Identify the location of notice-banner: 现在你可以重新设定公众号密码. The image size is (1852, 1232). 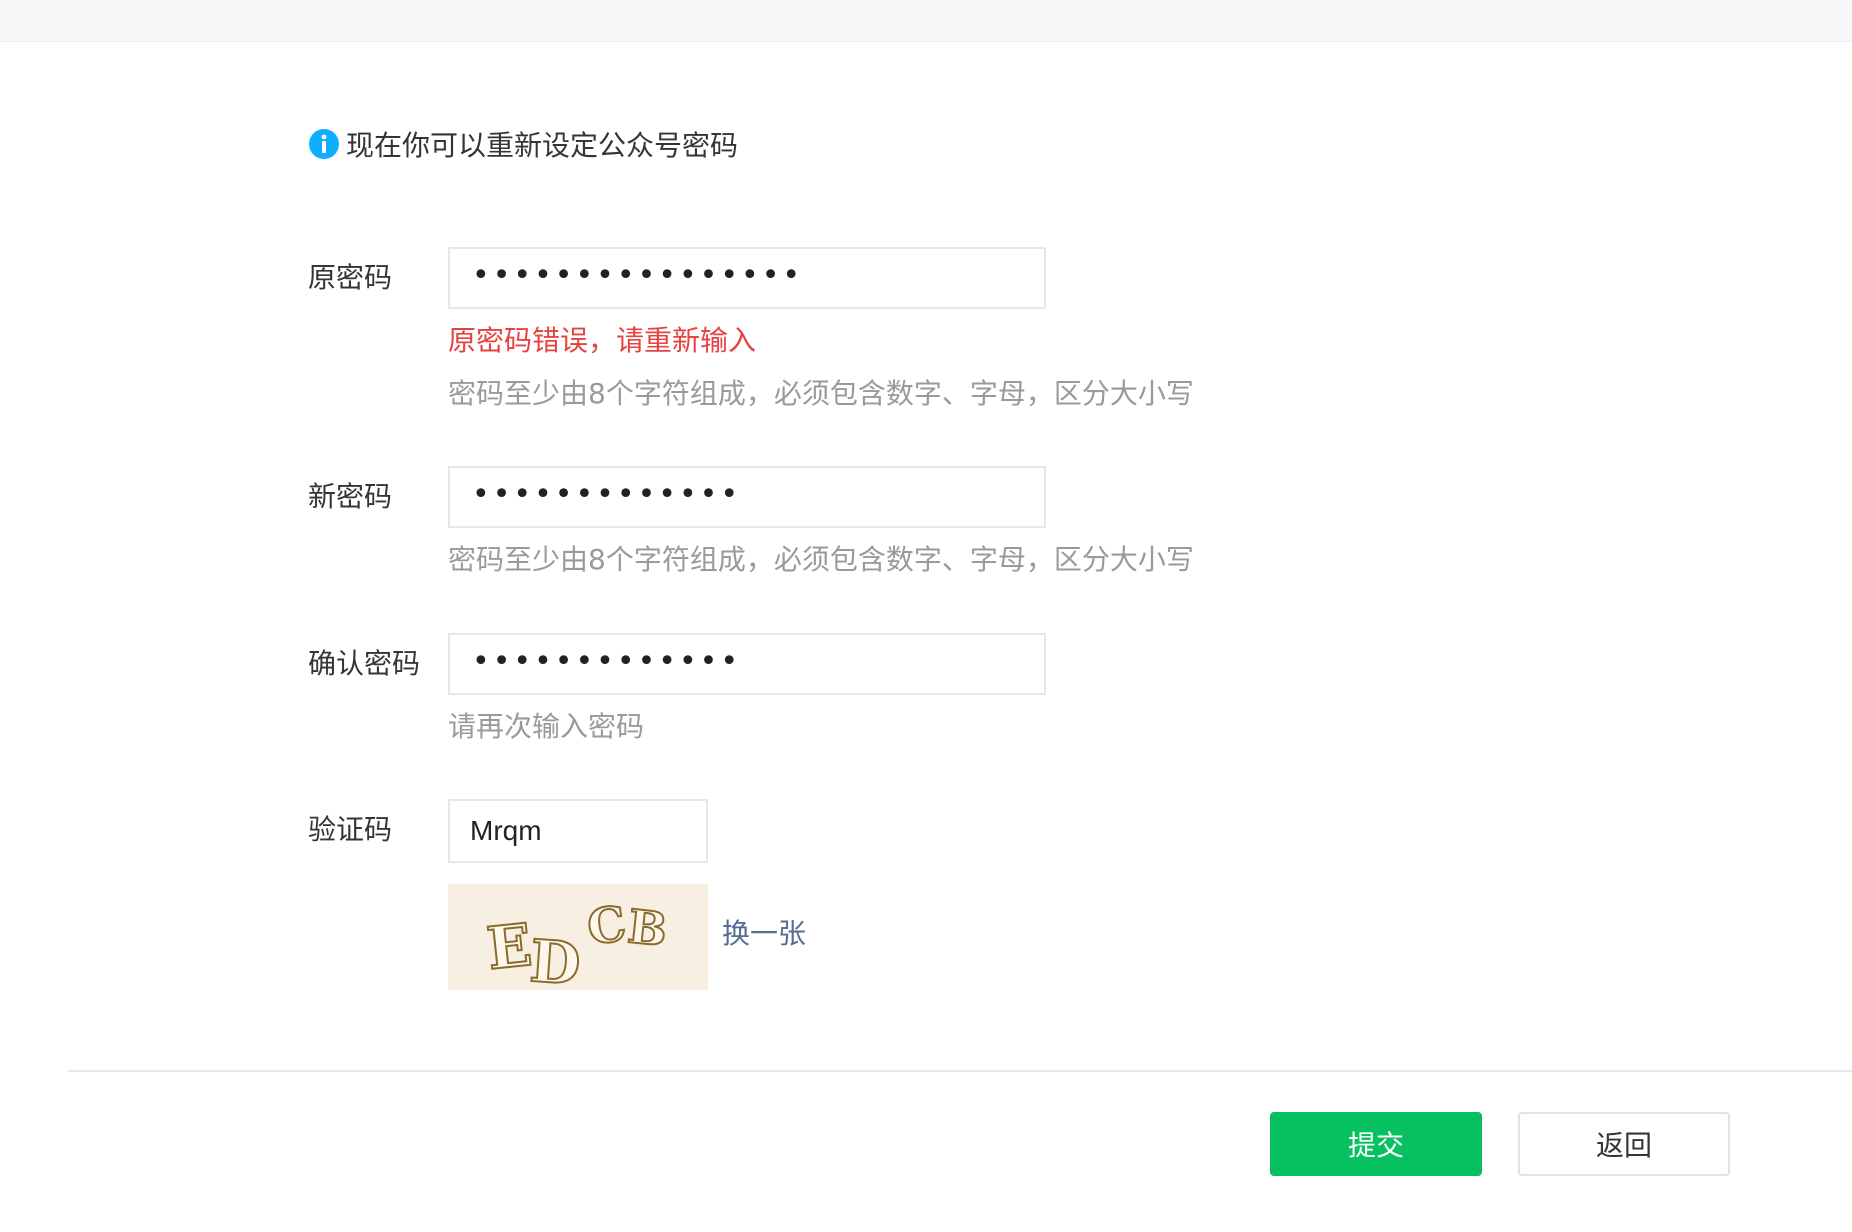
(523, 144).